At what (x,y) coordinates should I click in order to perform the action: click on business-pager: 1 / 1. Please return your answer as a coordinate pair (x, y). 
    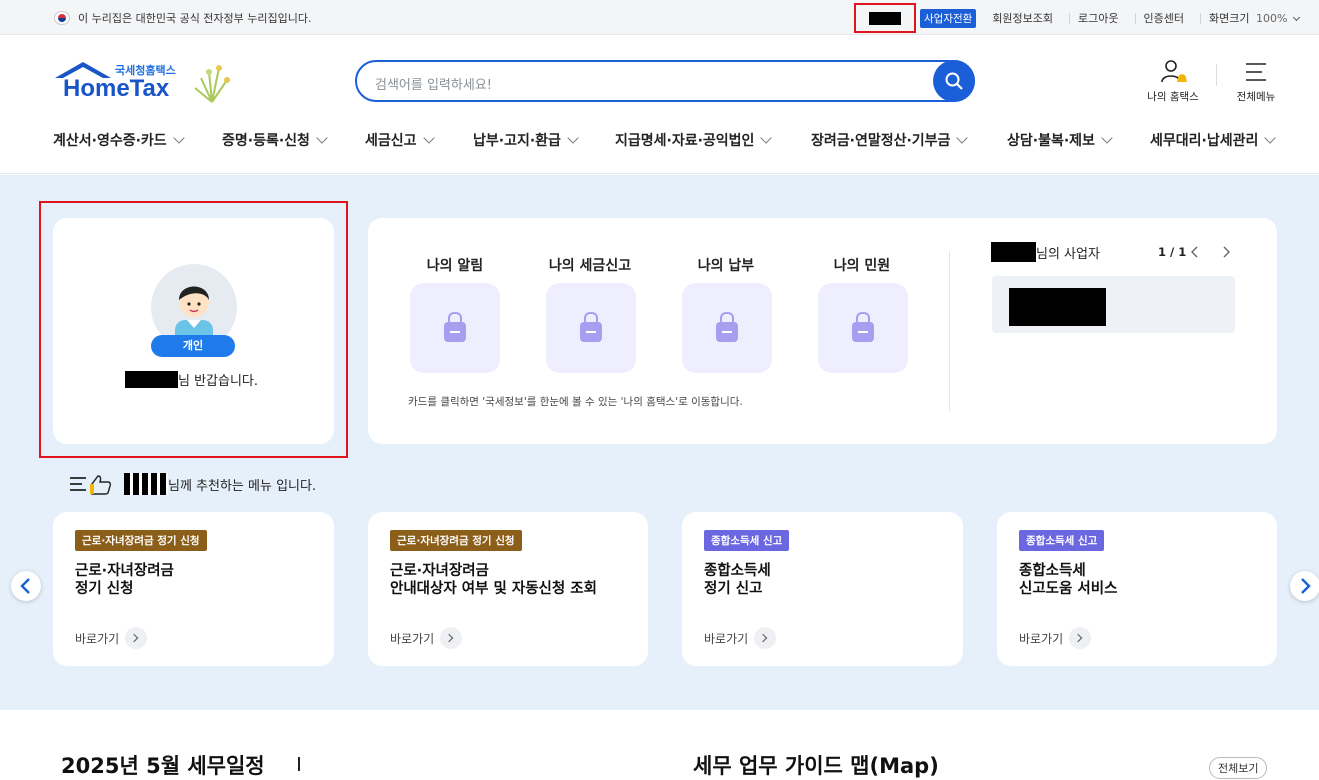
    Looking at the image, I should click on (1172, 252).